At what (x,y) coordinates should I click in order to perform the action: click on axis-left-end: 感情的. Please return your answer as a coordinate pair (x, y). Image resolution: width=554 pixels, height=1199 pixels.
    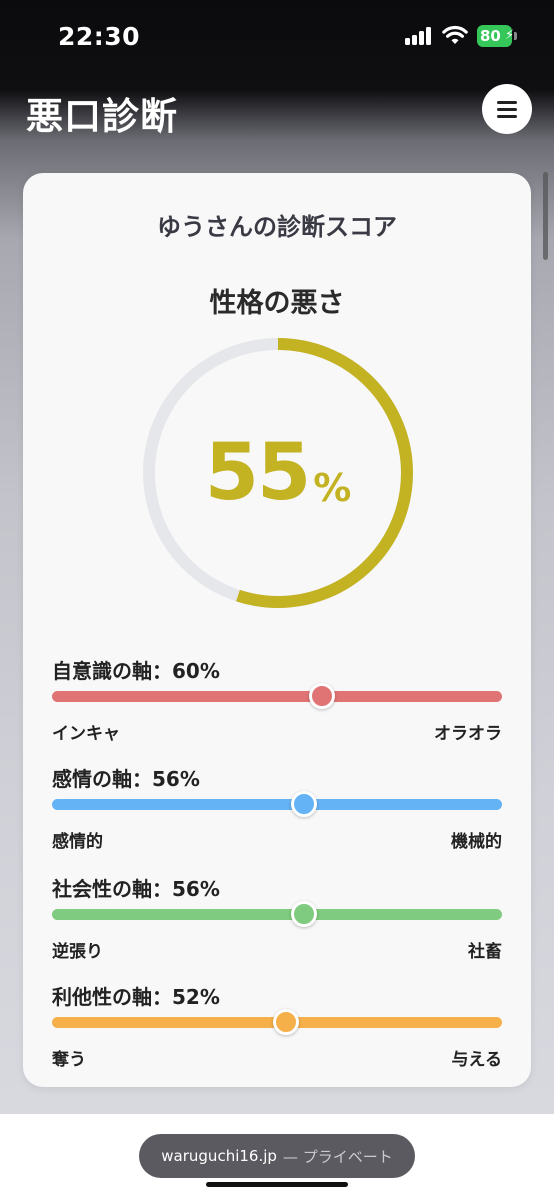
    Looking at the image, I should click on (77, 842).